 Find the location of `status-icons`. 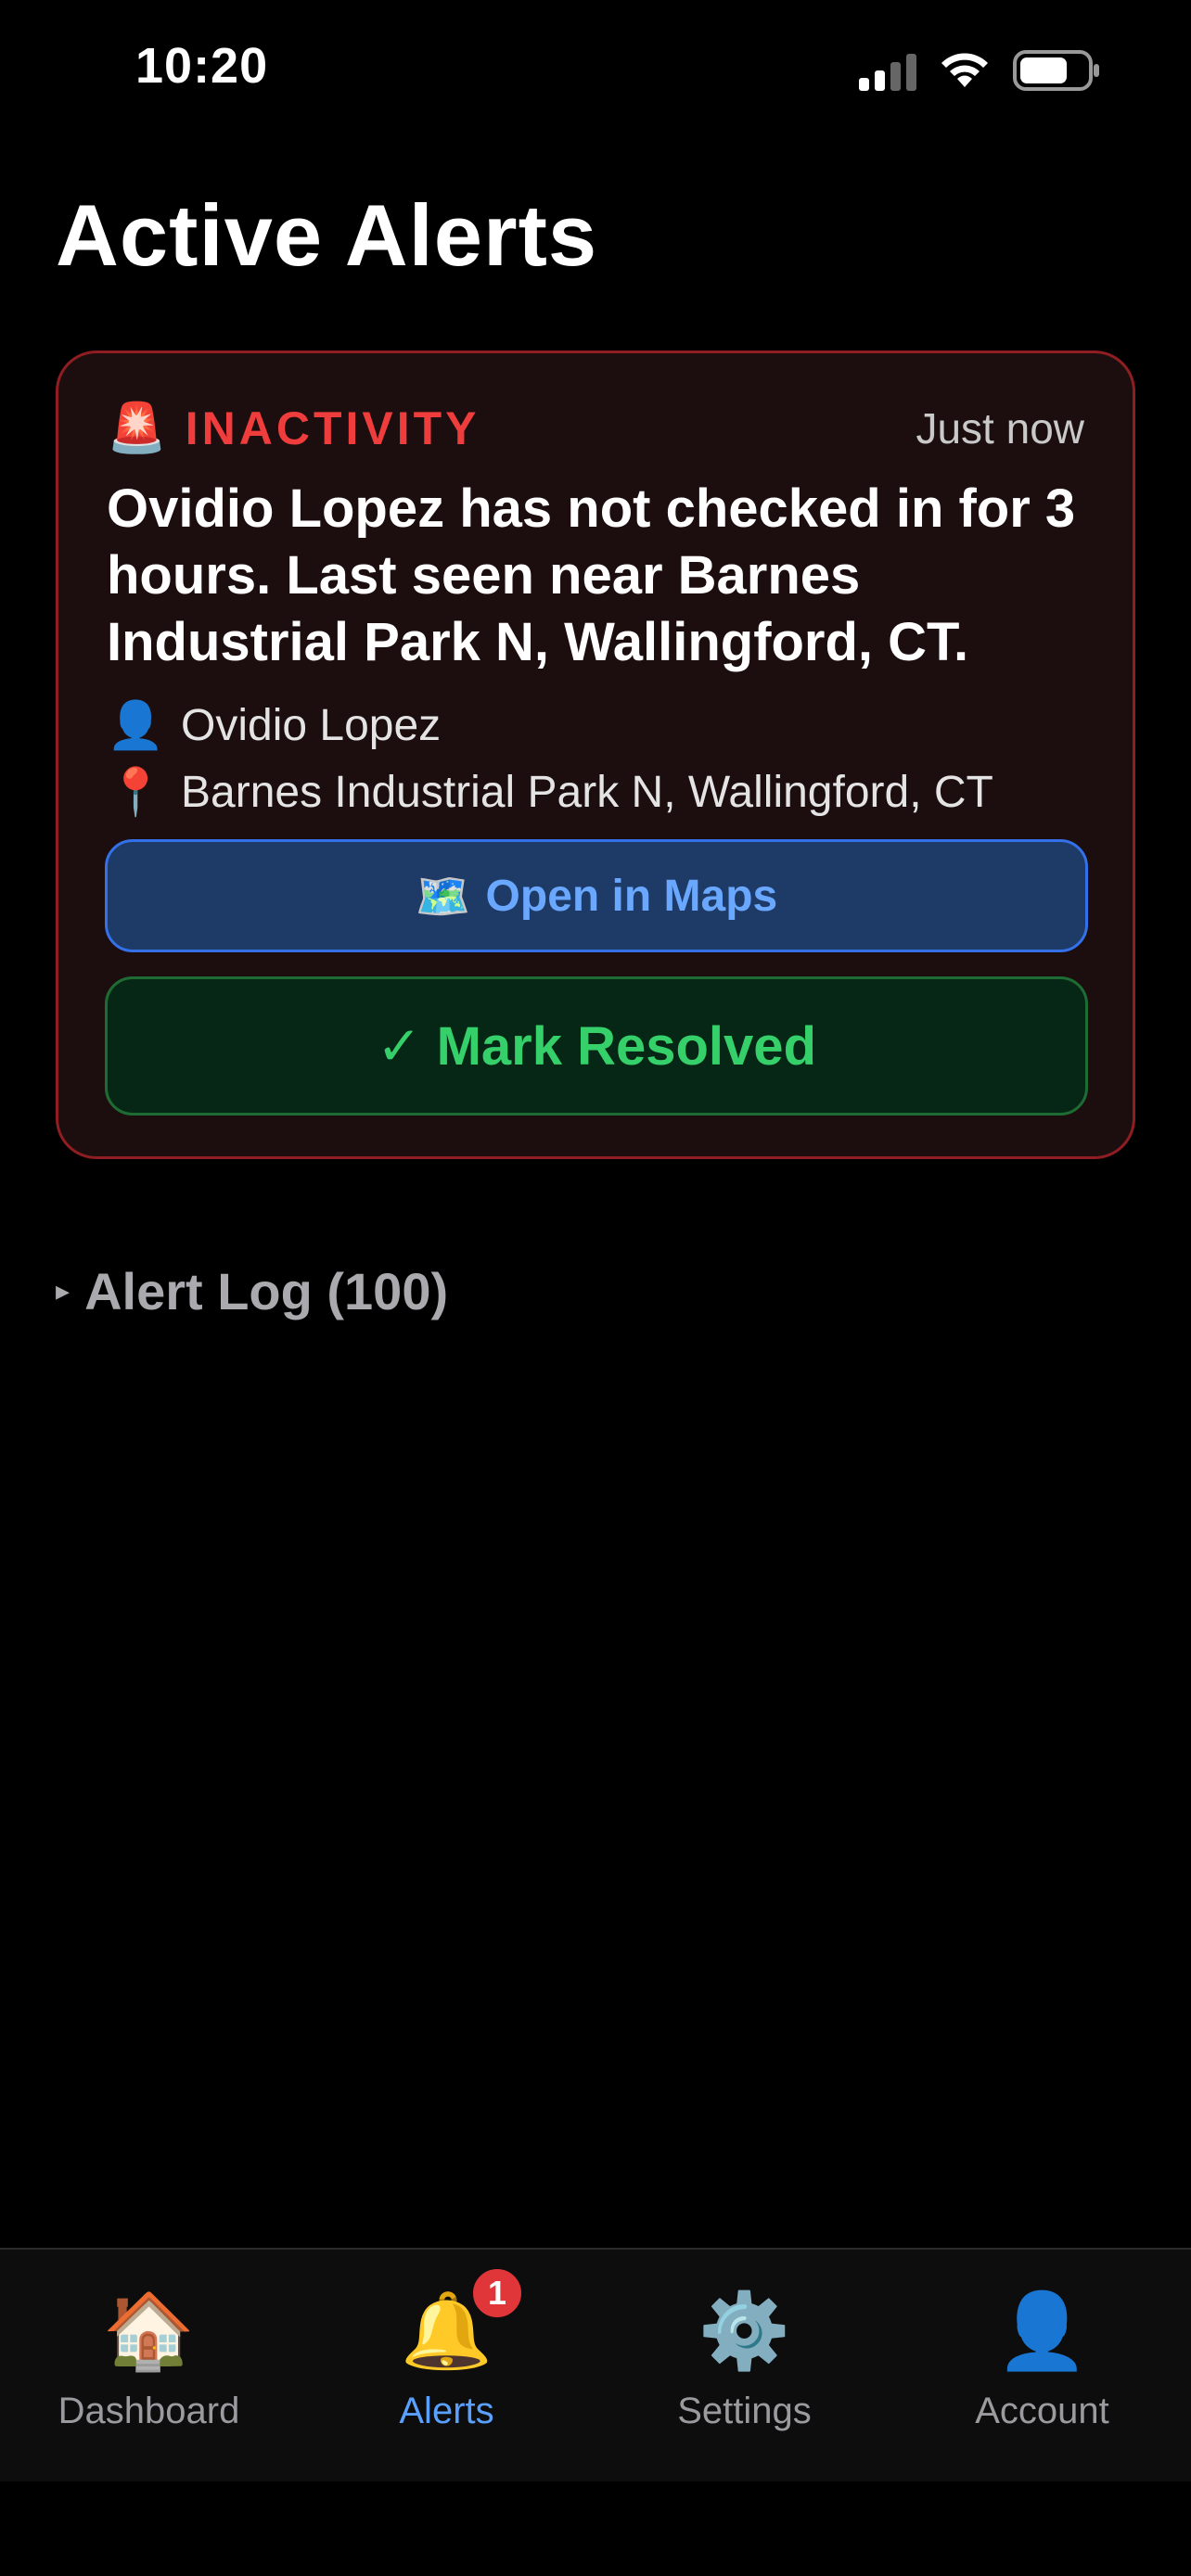

status-icons is located at coordinates (981, 71).